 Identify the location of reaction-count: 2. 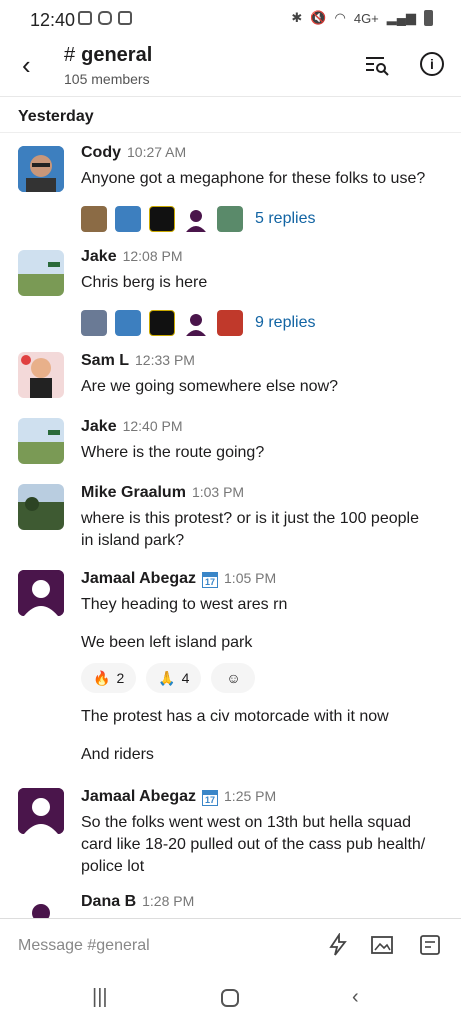
(120, 678).